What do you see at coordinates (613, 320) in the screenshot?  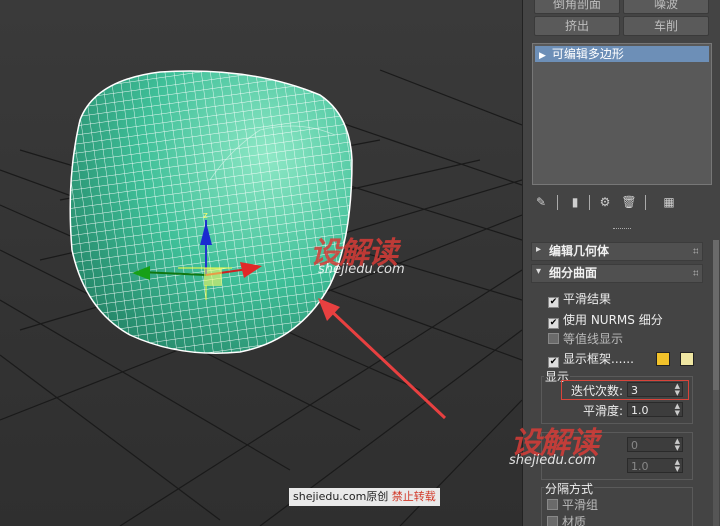 I see `checkbox-label: 使用 NURMS 细分` at bounding box center [613, 320].